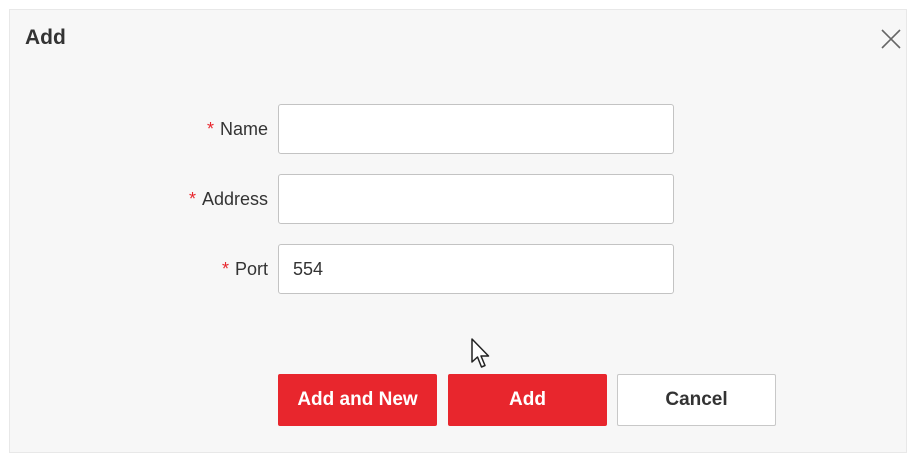  What do you see at coordinates (45, 37) in the screenshot?
I see `dialog-title: Add` at bounding box center [45, 37].